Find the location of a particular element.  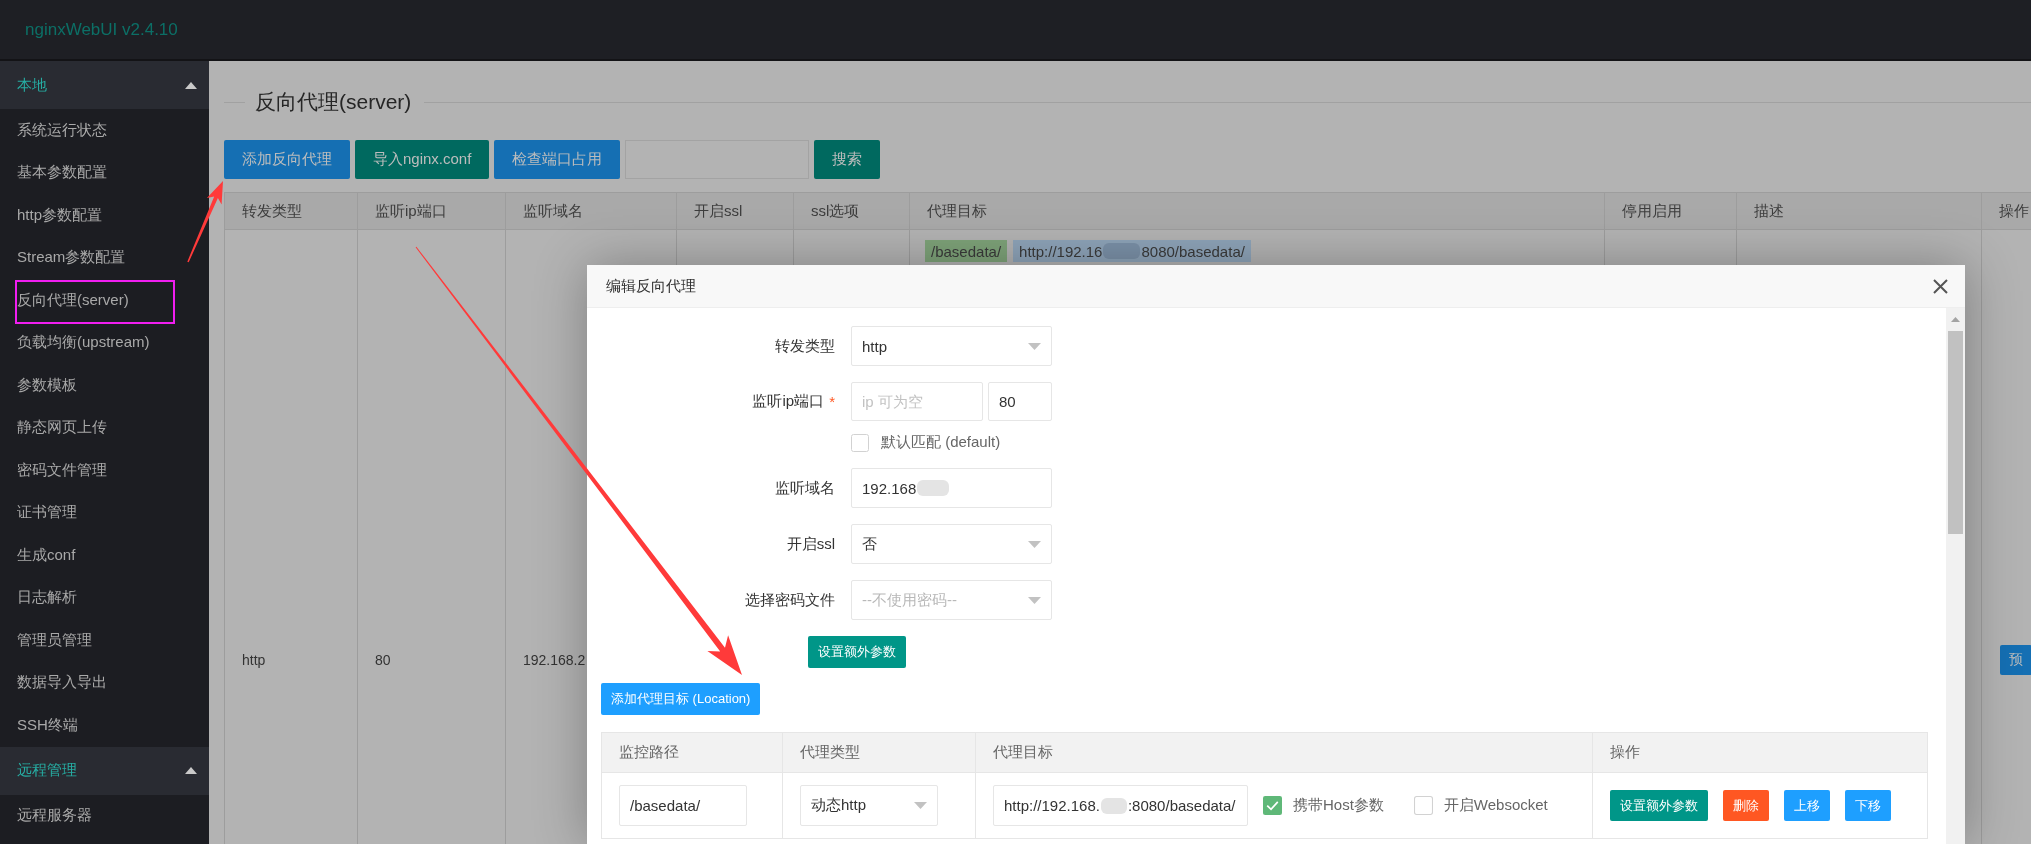

path-tag: /basedata/ is located at coordinates (966, 251).